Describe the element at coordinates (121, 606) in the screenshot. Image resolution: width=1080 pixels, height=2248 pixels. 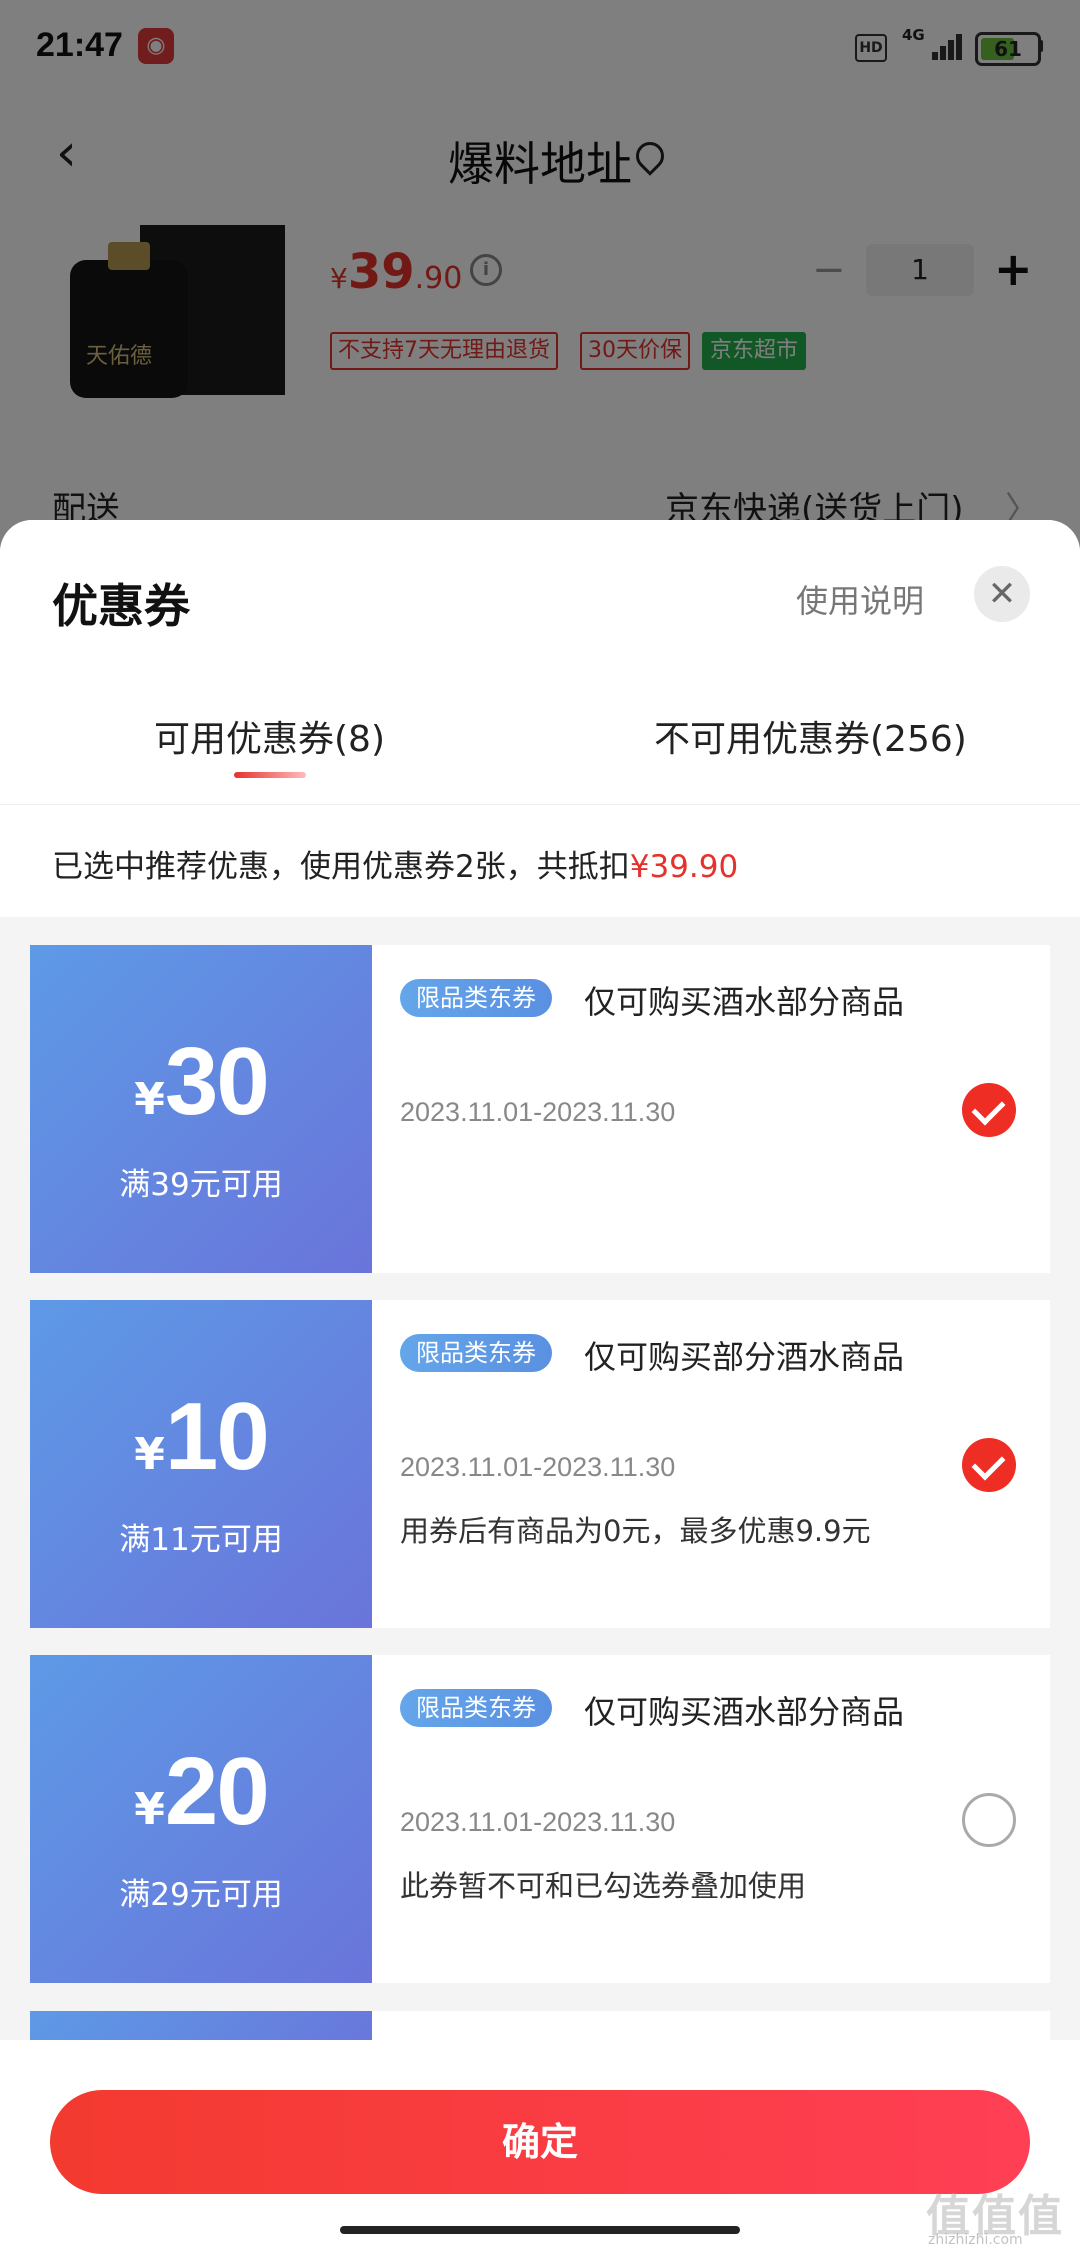
I see `sheet-title: 优惠券` at that location.